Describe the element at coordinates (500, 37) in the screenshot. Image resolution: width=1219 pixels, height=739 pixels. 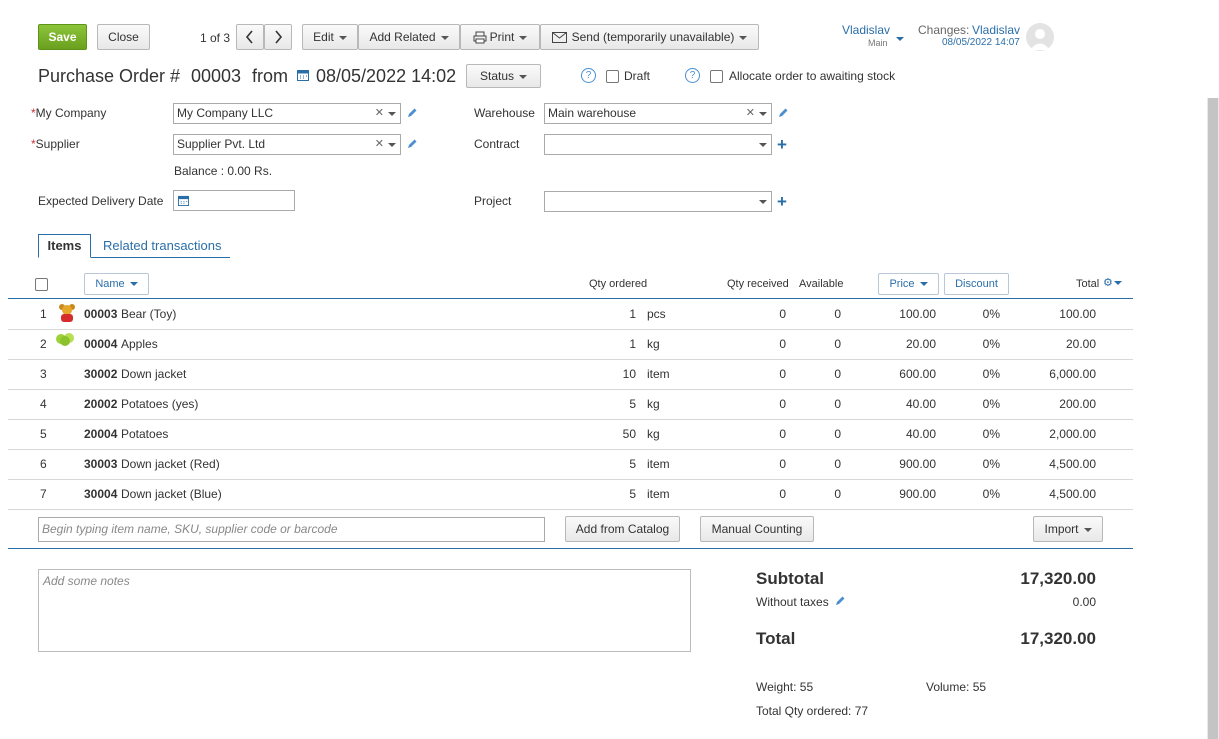
I see `print-button: Print` at that location.